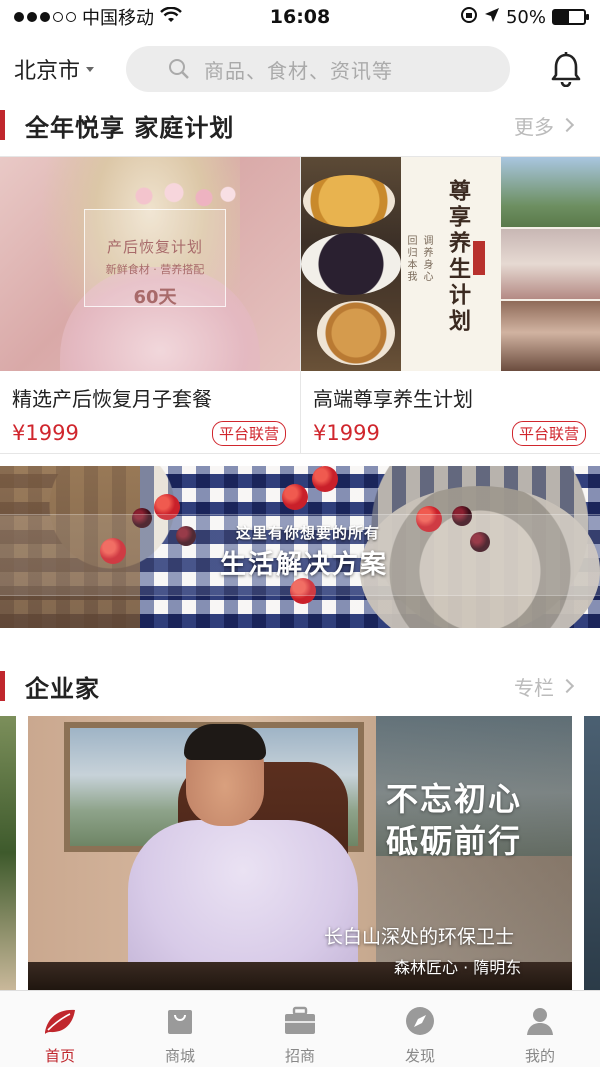  What do you see at coordinates (155, 269) in the screenshot?
I see `image-caption-subtitle: 新鲜食材 · 营养搭配` at bounding box center [155, 269].